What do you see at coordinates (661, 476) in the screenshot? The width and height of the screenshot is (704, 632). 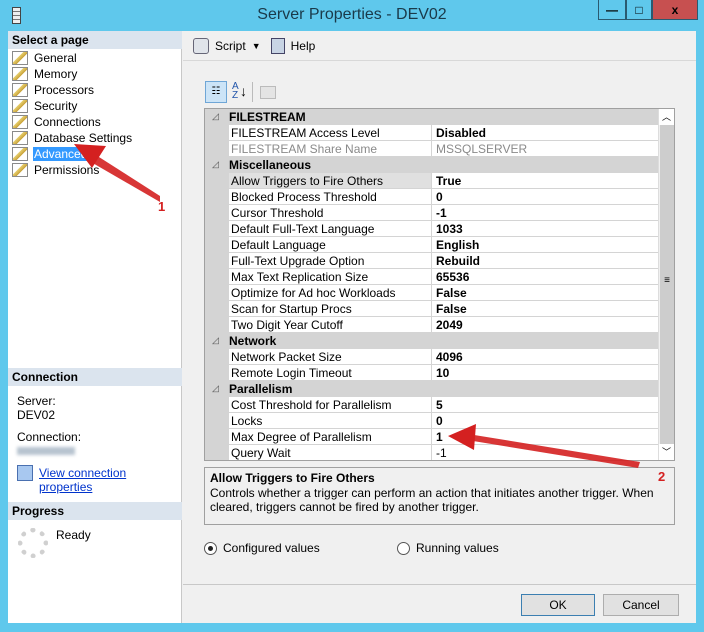 I see `annotation-label-2: 2` at bounding box center [661, 476].